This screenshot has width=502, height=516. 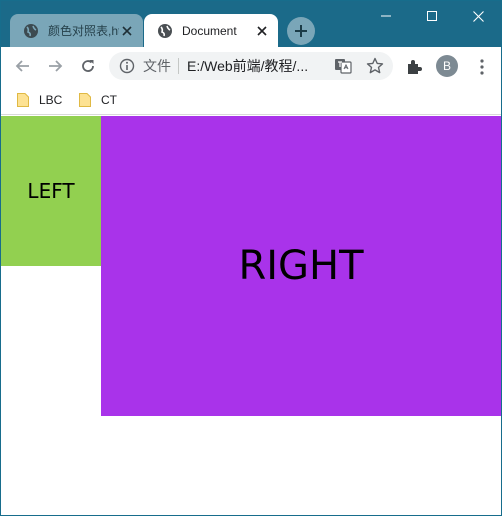 What do you see at coordinates (157, 66) in the screenshot?
I see `scheme-label: 文件` at bounding box center [157, 66].